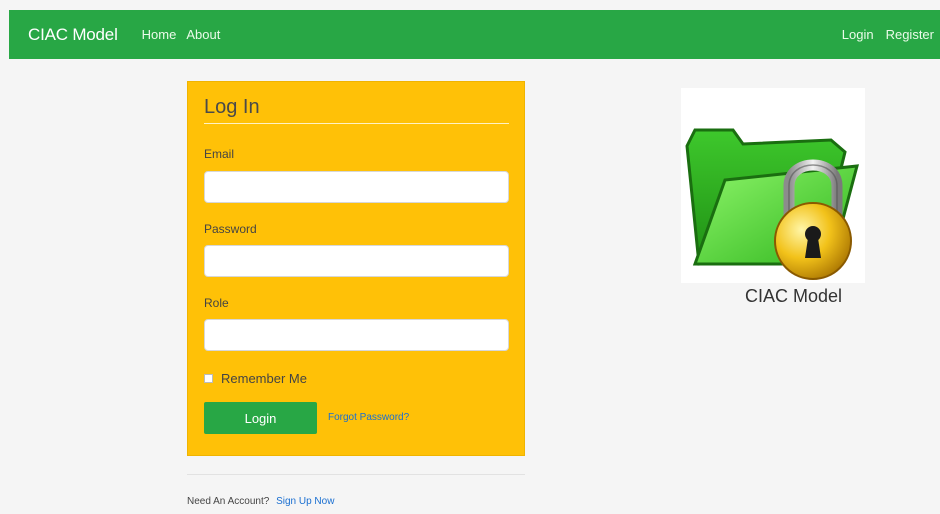 The height and width of the screenshot is (514, 940). I want to click on nav-register-link: Register, so click(910, 34).